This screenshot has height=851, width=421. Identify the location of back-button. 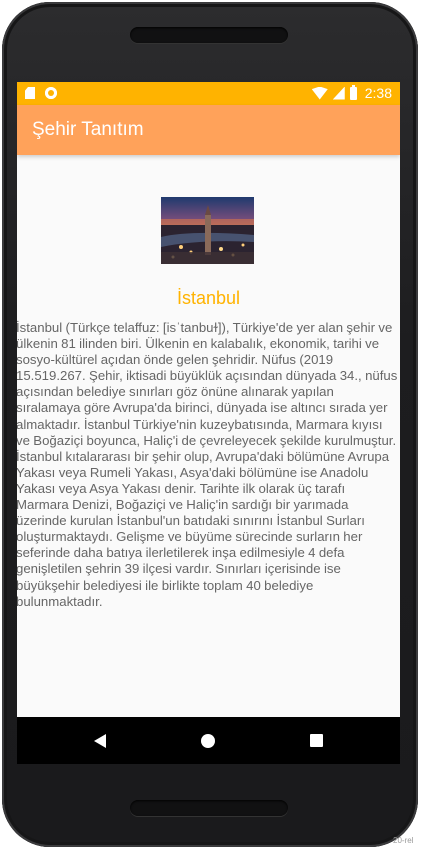
(100, 740).